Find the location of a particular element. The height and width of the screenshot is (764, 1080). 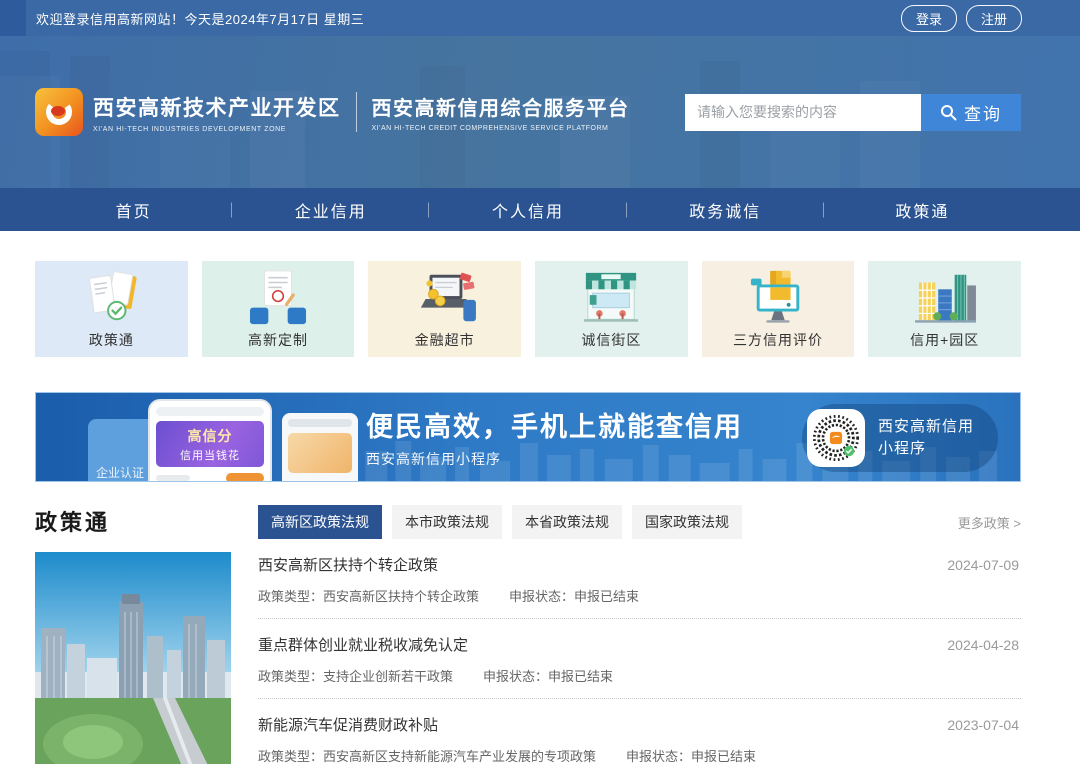

search-button: 查询 is located at coordinates (971, 112).